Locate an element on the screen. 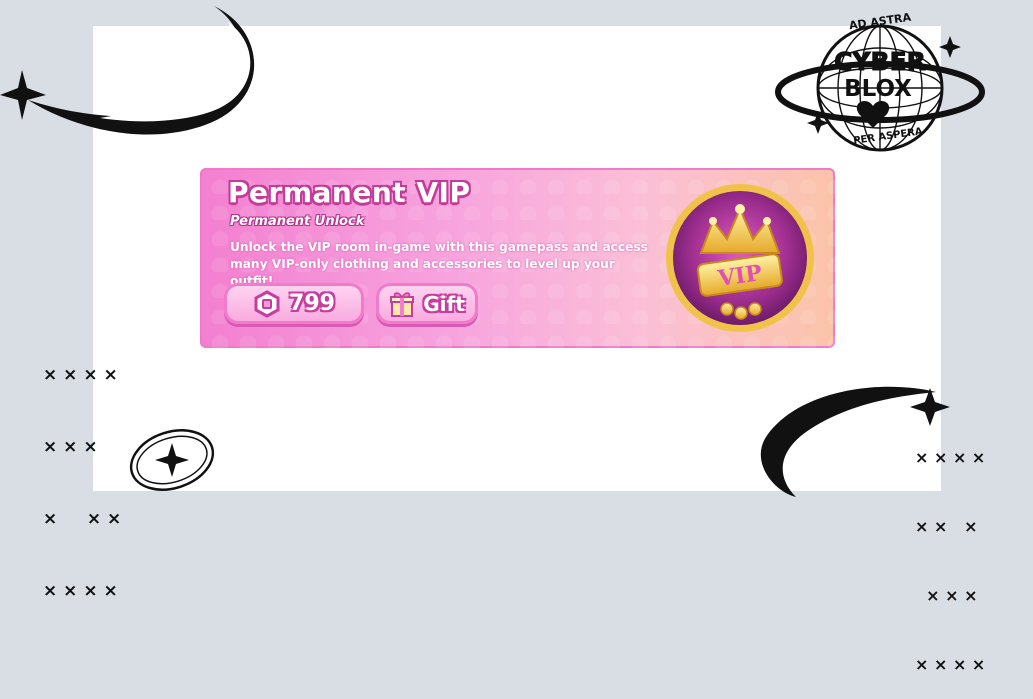  gift-button: Gift is located at coordinates (427, 303).